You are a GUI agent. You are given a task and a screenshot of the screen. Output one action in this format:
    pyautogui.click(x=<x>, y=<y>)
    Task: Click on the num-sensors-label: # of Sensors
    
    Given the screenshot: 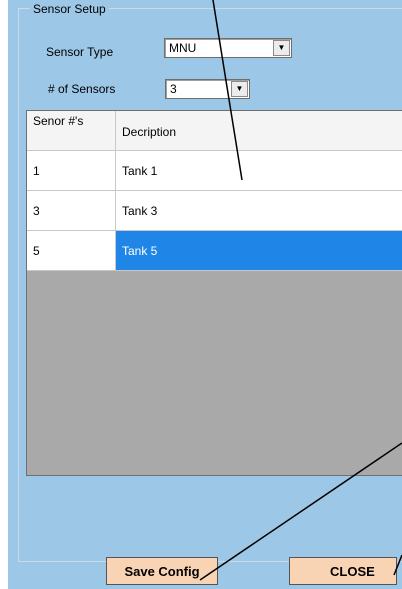 What is the action you would take?
    pyautogui.click(x=82, y=89)
    